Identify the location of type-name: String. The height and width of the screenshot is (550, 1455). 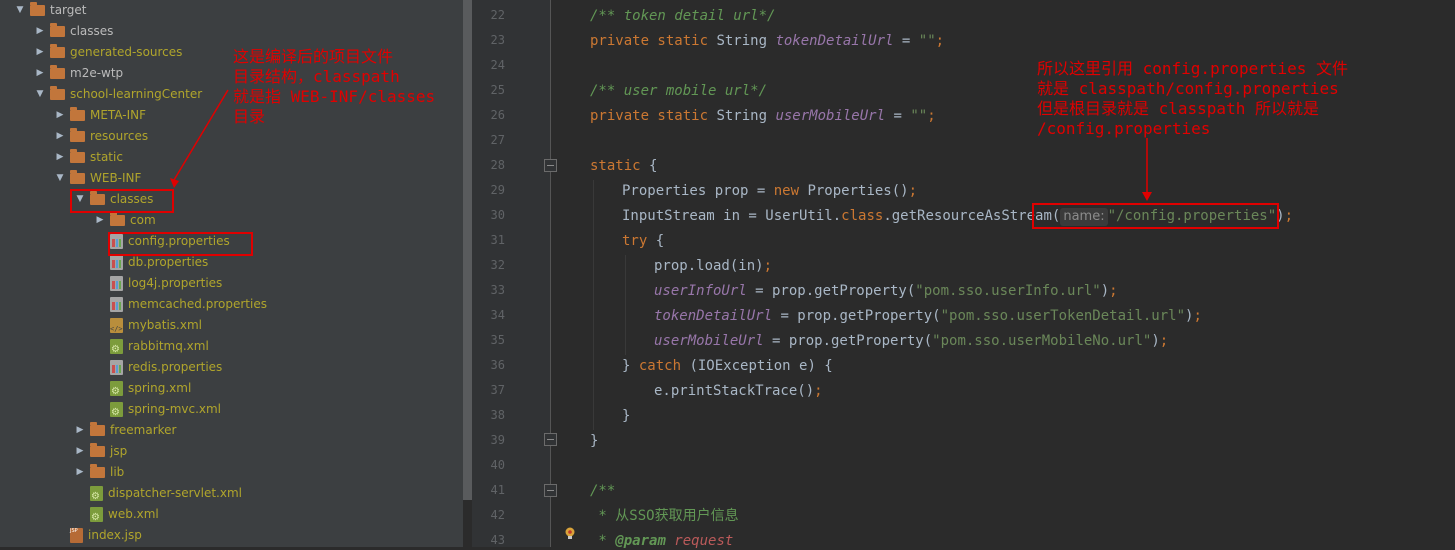
(746, 116).